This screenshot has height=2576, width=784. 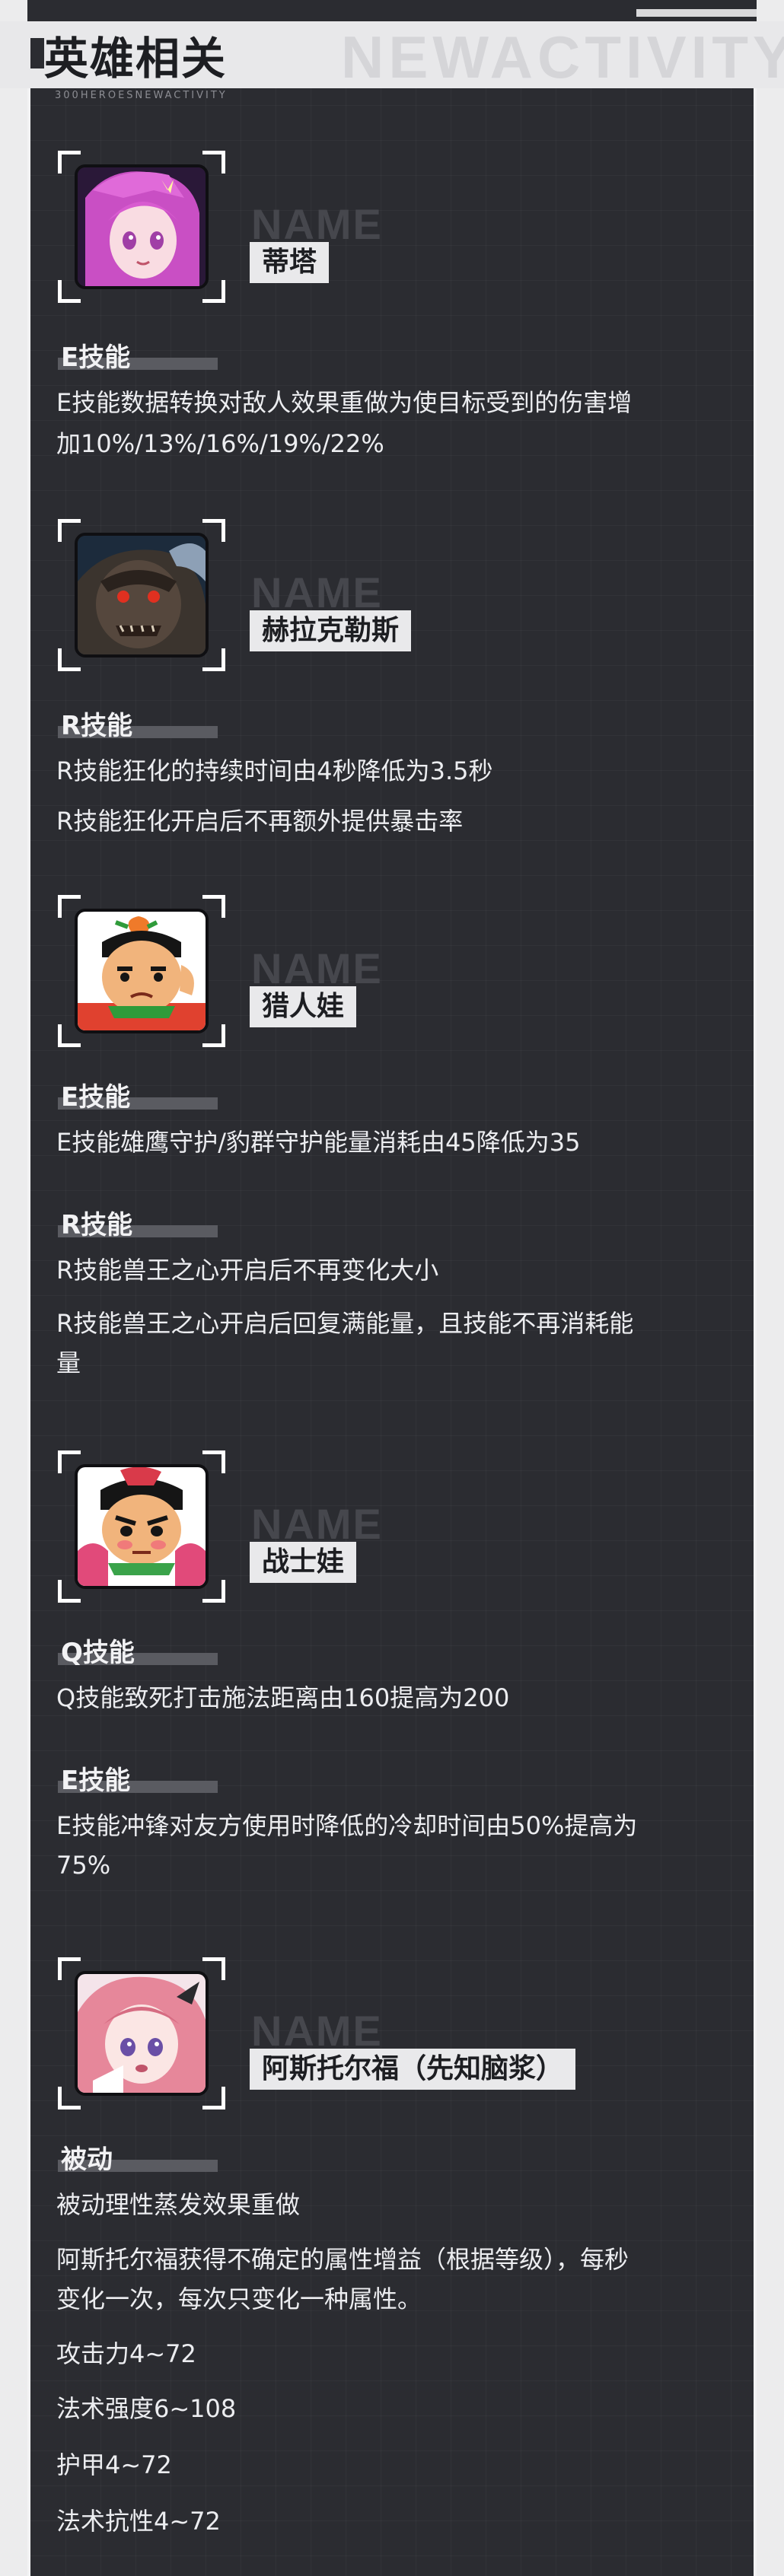 I want to click on pink-haired-girl-portrait-icon, so click(x=142, y=226).